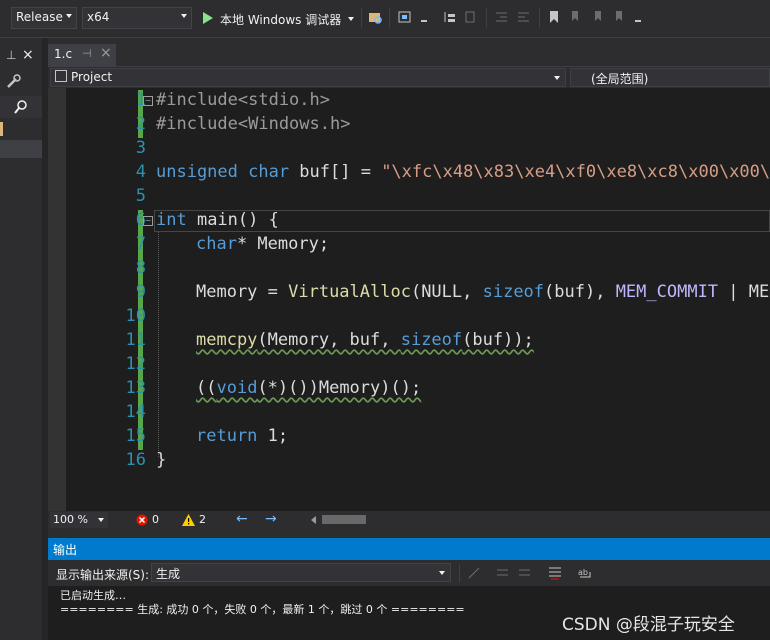  Describe the element at coordinates (639, 17) in the screenshot. I see `toolbar-overflow-icon` at that location.